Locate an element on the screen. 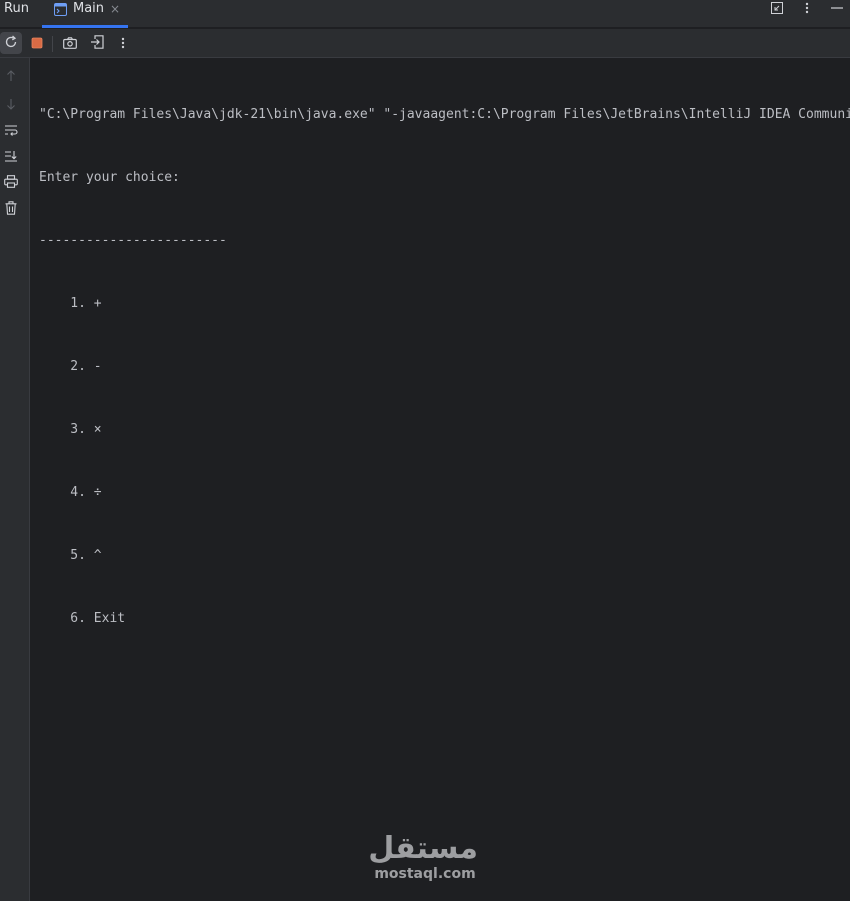 Image resolution: width=850 pixels, height=901 pixels. console-line-option: 6. Exit is located at coordinates (82, 618).